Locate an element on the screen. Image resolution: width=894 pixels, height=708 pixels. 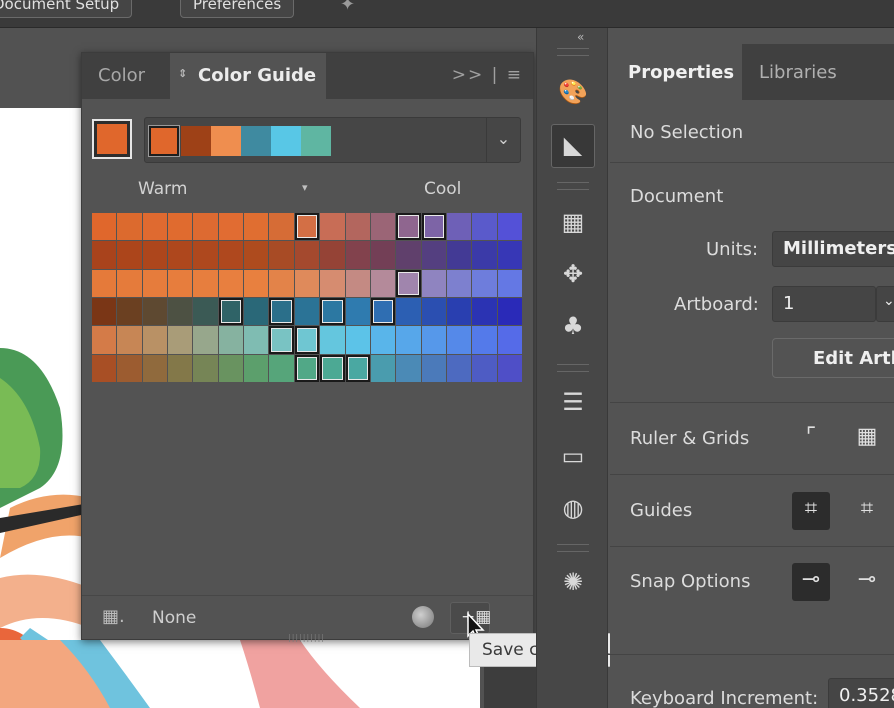
panel-menu-icon: >> | ≡ is located at coordinates (487, 75).